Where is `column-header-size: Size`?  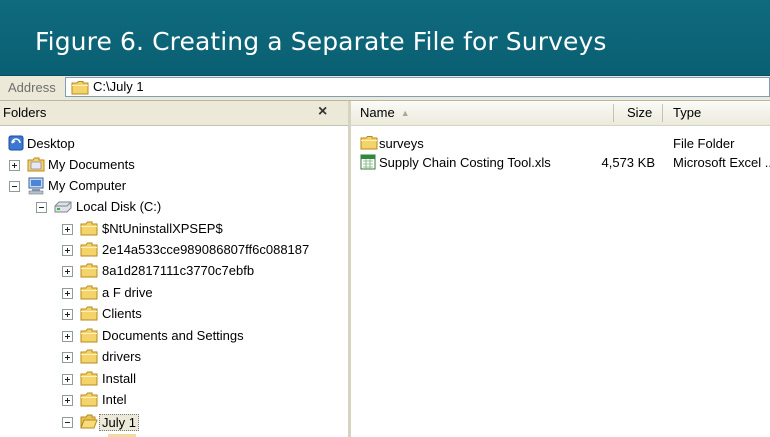
column-header-size: Size is located at coordinates (639, 112).